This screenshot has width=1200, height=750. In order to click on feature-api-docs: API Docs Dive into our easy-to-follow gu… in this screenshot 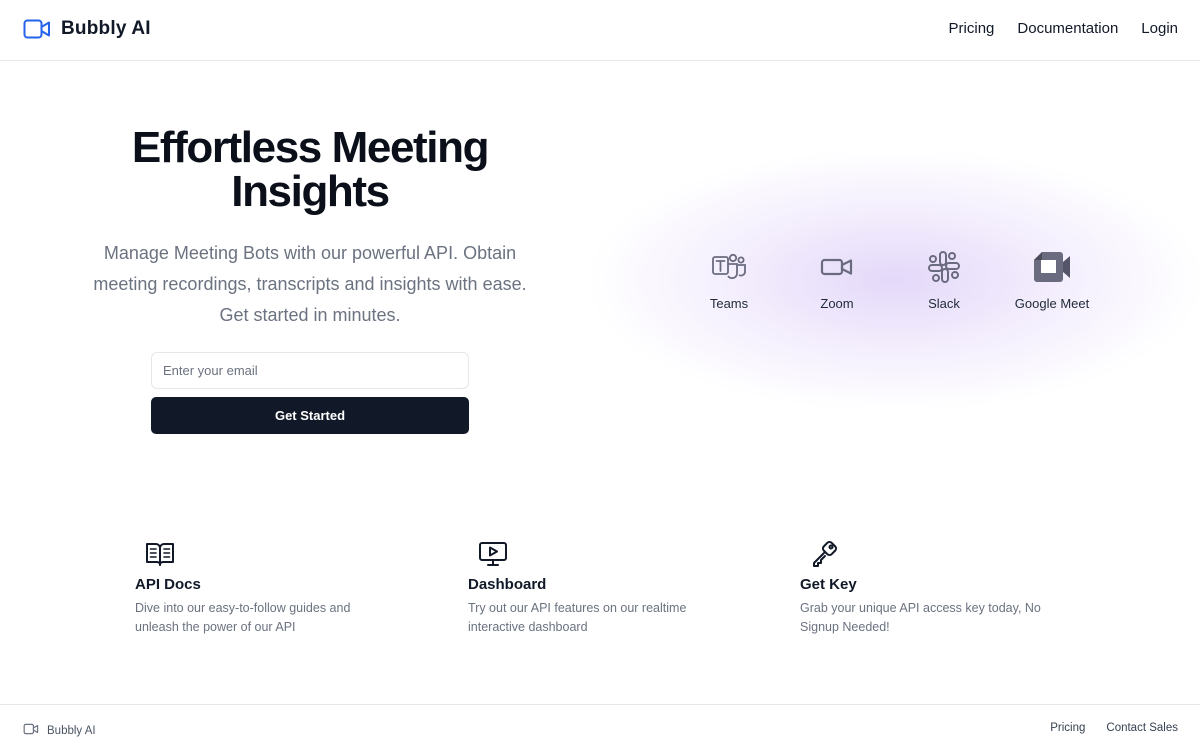, I will do `click(265, 587)`.